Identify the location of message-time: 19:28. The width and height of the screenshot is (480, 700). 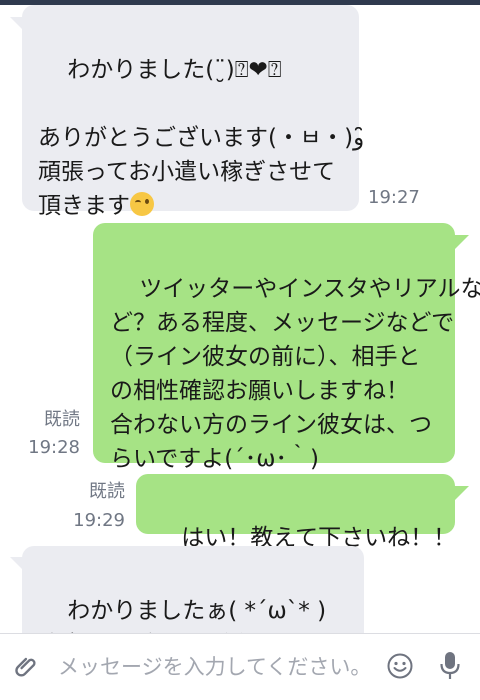
(54, 447).